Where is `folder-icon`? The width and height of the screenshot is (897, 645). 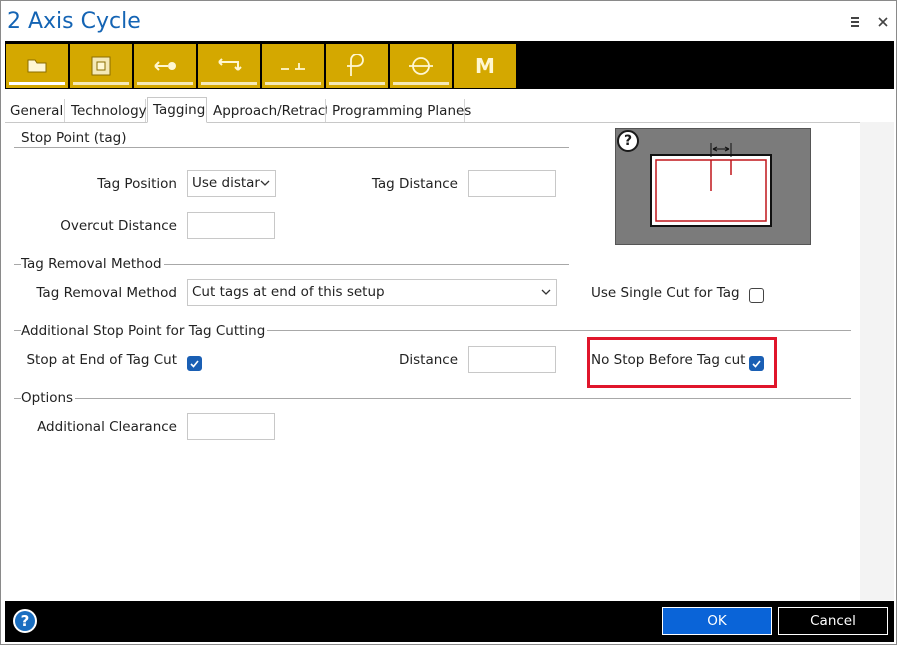 folder-icon is located at coordinates (37, 66).